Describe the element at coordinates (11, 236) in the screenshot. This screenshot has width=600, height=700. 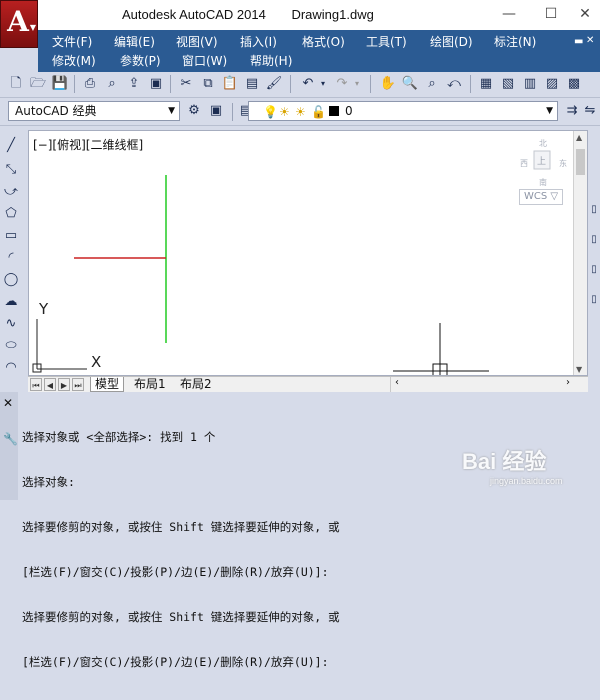
I see `rectangle-icon: ▭` at that location.